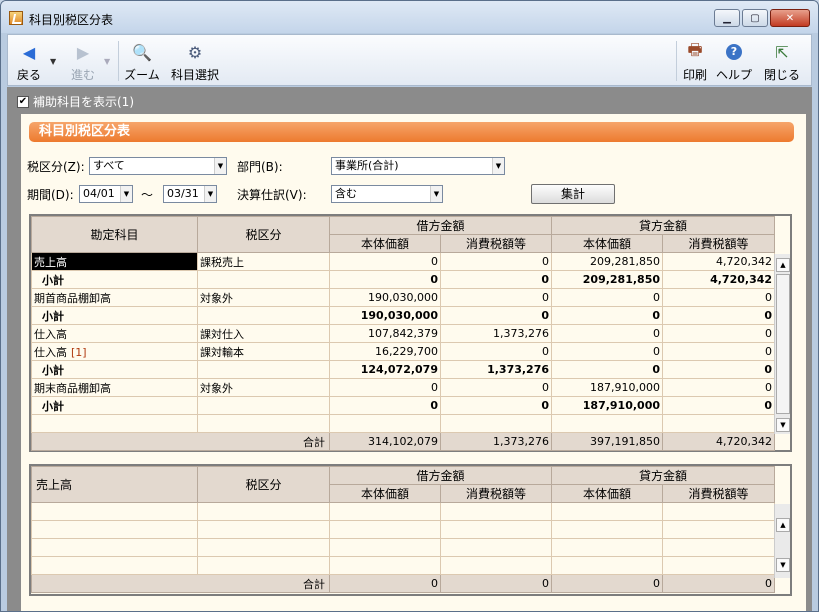 The width and height of the screenshot is (819, 612). What do you see at coordinates (496, 441) in the screenshot?
I see `total-amount-cell: 1,373,276` at bounding box center [496, 441].